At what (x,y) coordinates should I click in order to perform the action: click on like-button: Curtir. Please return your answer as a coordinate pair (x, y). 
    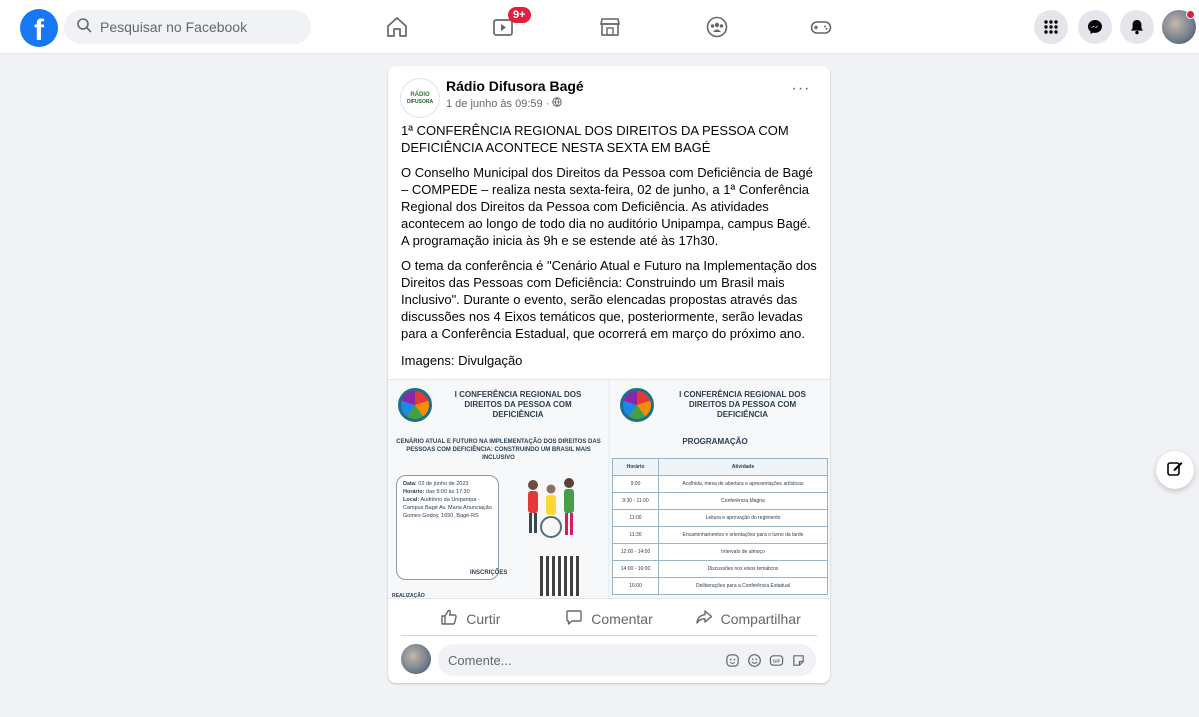
    Looking at the image, I should click on (470, 618).